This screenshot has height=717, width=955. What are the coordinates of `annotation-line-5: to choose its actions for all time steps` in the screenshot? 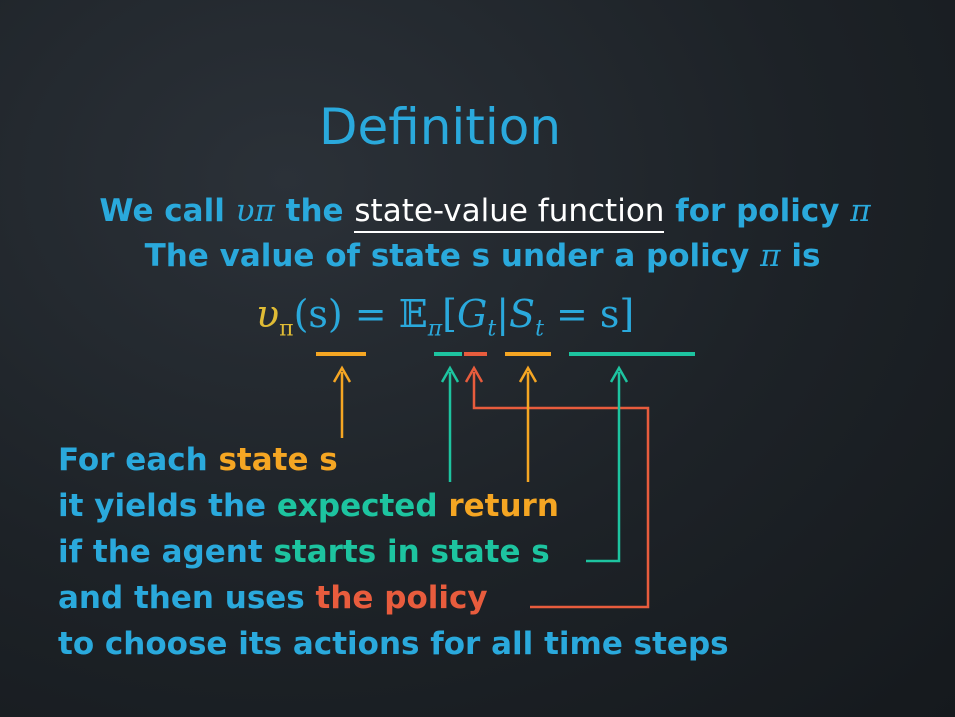 It's located at (393, 644).